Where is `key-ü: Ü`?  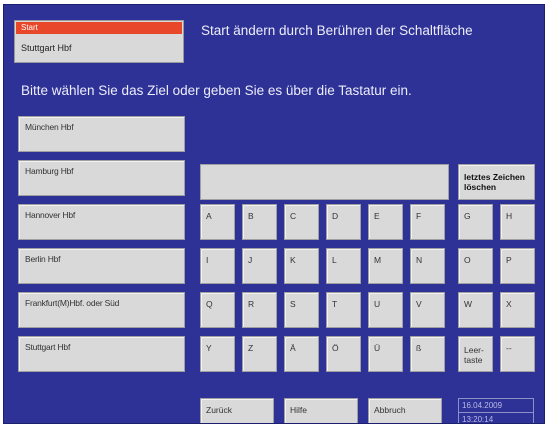 key-ü: Ü is located at coordinates (385, 354).